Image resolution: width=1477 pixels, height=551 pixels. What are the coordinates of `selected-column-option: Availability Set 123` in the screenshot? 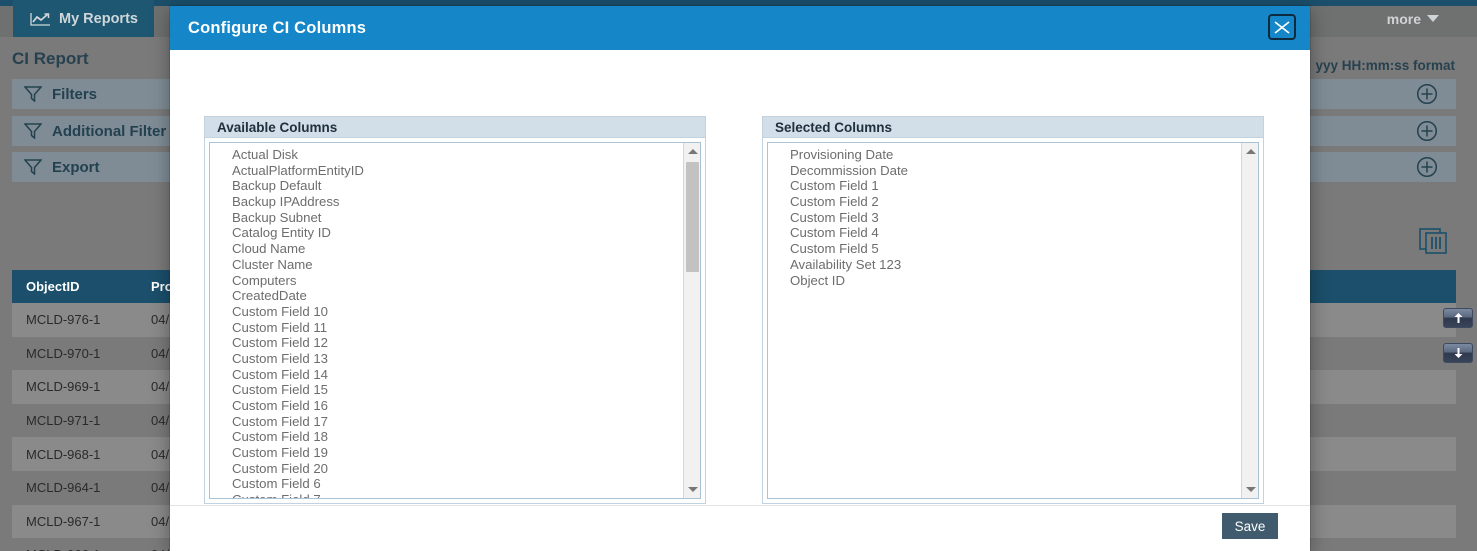 It's located at (1004, 265).